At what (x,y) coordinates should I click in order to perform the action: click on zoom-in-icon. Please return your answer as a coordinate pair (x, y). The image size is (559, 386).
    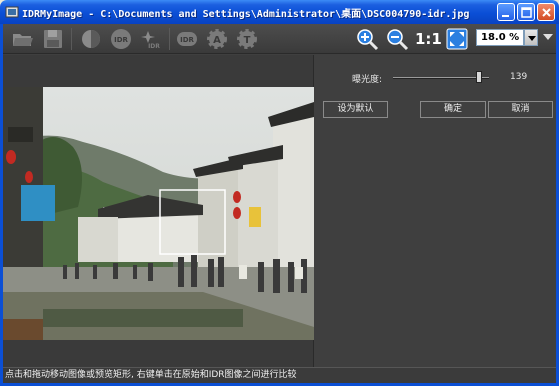
    Looking at the image, I should click on (367, 39).